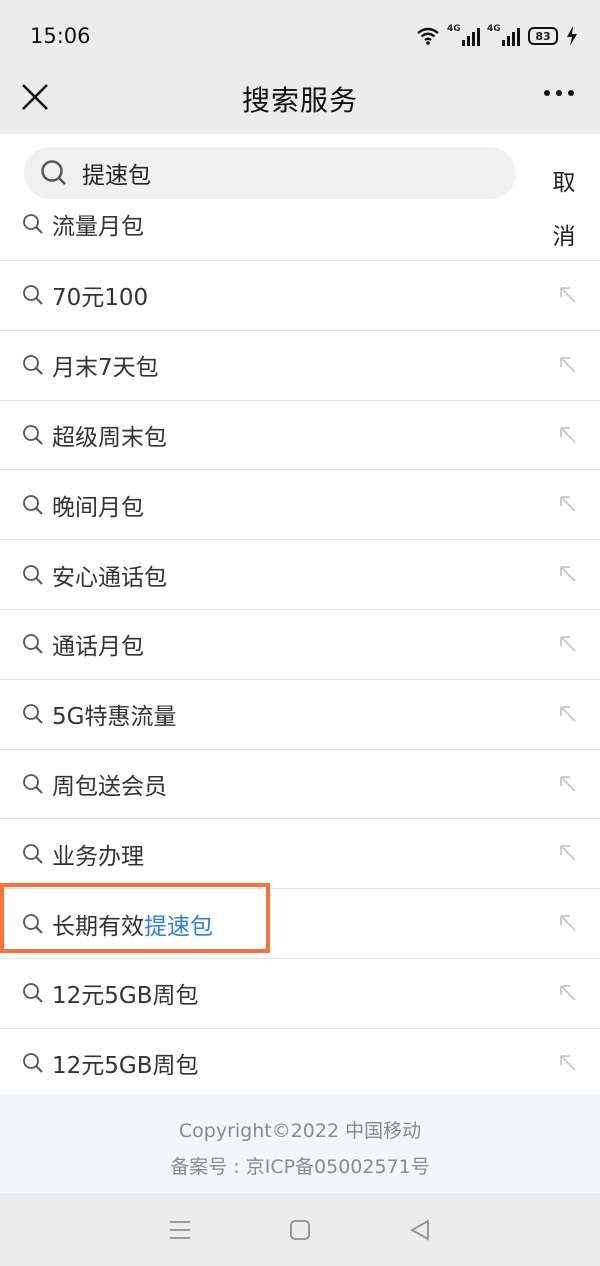 The image size is (600, 1266). Describe the element at coordinates (98, 507) in the screenshot. I see `suggestion-text: 晚间月包` at that location.